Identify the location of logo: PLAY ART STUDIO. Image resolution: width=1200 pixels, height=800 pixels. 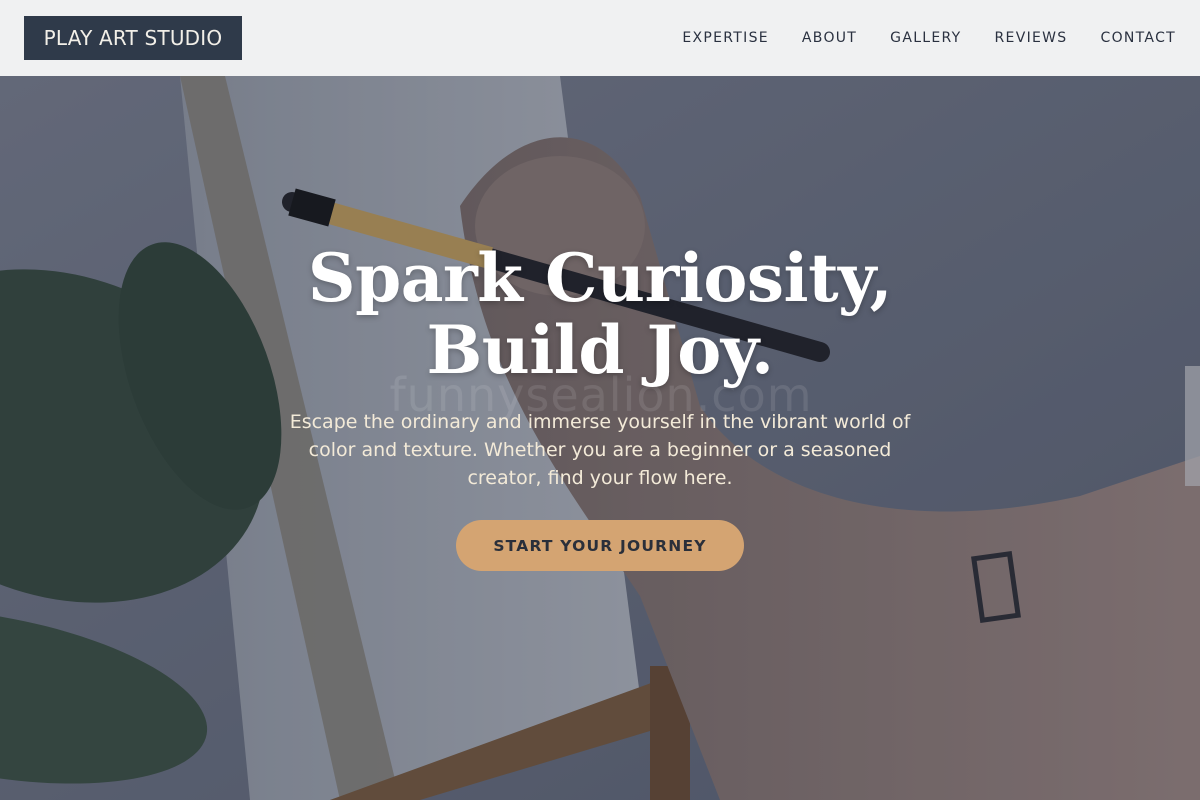
(133, 38).